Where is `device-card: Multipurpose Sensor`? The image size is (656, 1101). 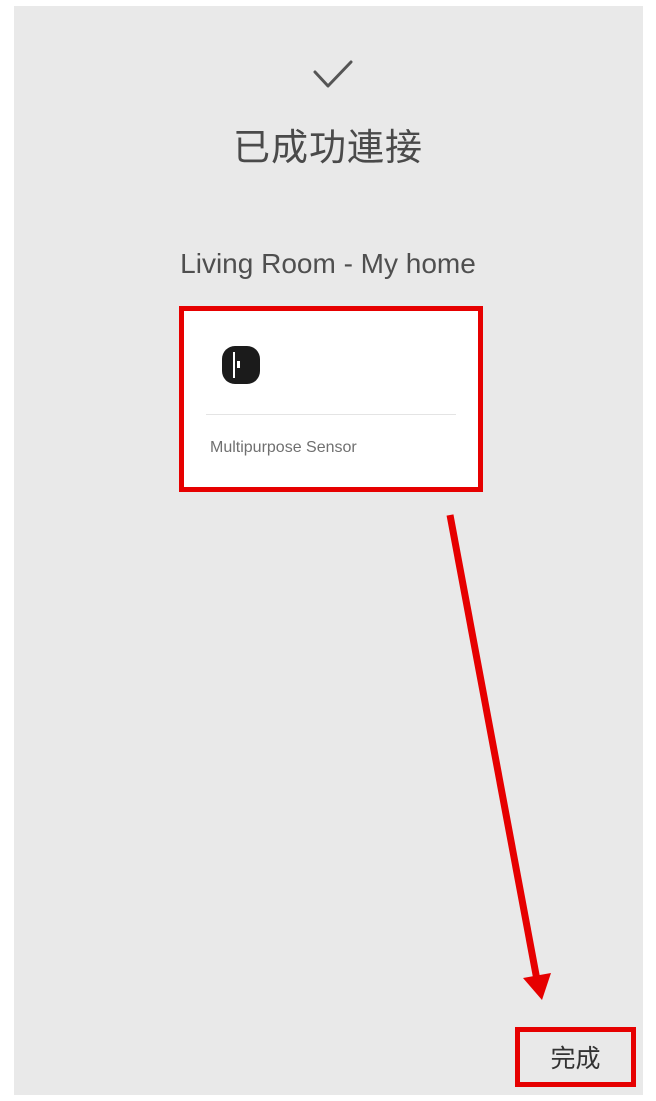
device-card: Multipurpose Sensor is located at coordinates (331, 399).